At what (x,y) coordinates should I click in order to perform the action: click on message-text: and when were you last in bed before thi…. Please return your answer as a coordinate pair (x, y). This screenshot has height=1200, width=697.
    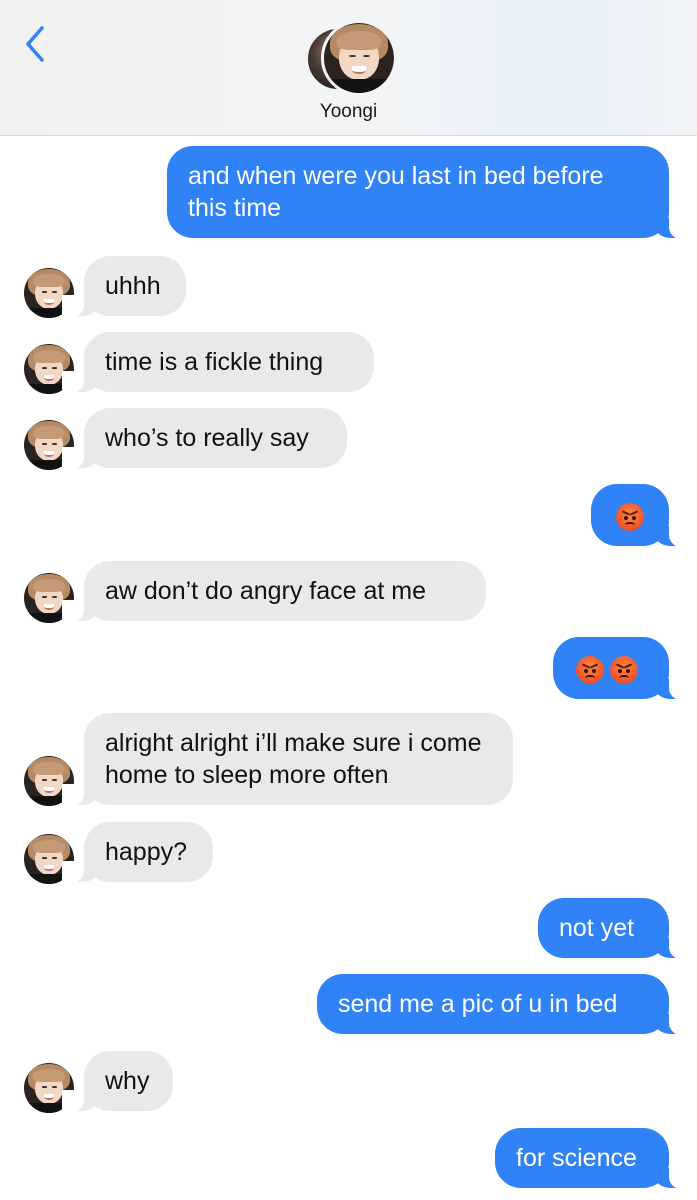
    Looking at the image, I should click on (396, 192).